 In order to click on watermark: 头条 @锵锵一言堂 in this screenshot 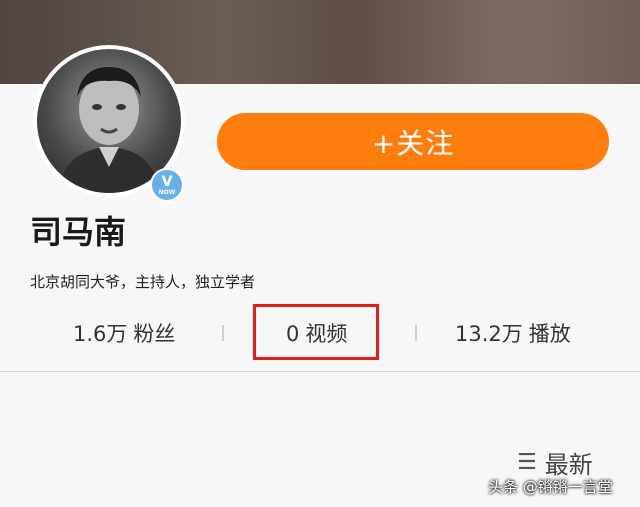, I will do `click(550, 487)`.